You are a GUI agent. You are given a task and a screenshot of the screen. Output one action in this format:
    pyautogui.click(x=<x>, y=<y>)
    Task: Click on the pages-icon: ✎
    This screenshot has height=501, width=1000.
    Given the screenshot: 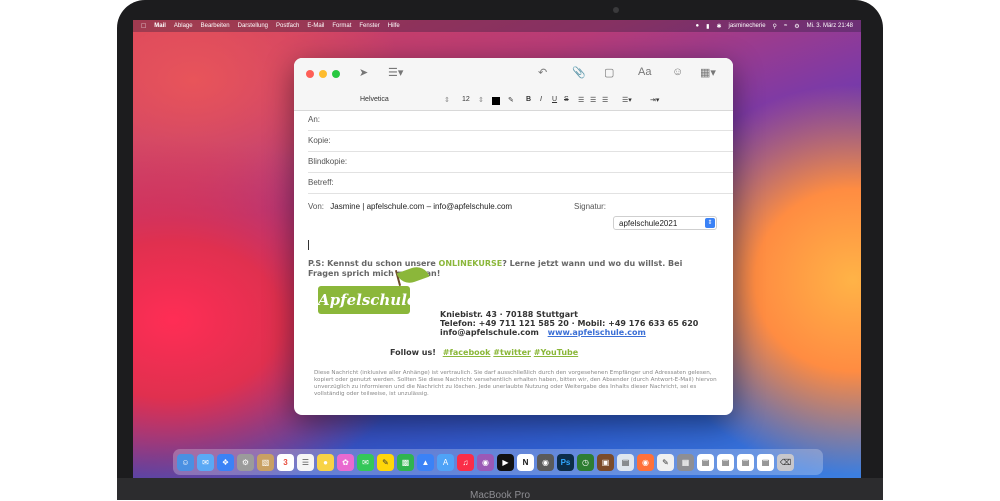 What is the action you would take?
    pyautogui.click(x=385, y=462)
    